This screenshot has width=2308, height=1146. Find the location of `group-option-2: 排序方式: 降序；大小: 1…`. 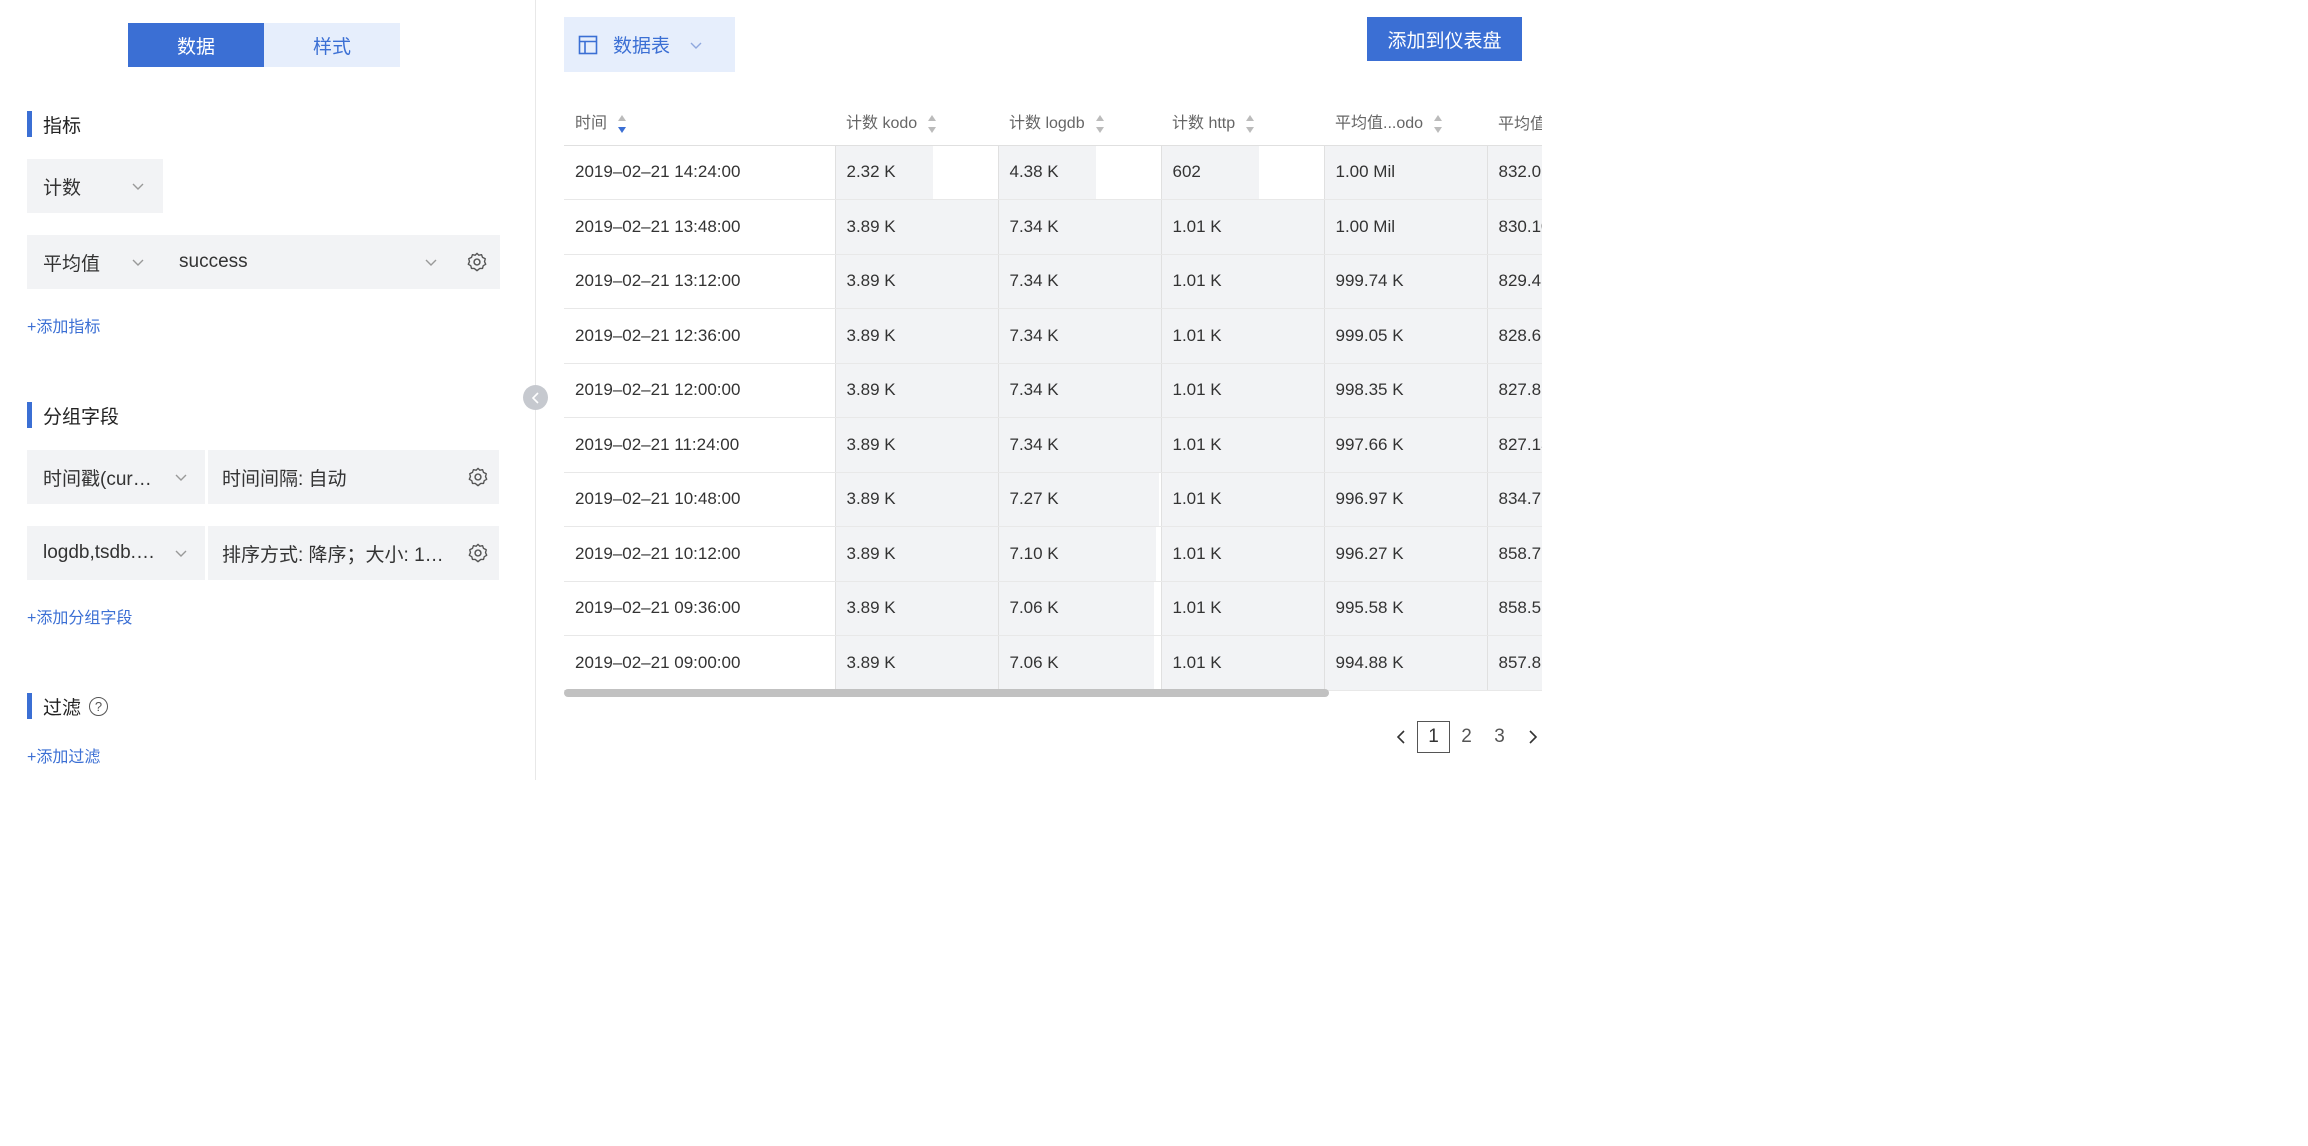

group-option-2: 排序方式: 降序；大小: 1… is located at coordinates (353, 553).